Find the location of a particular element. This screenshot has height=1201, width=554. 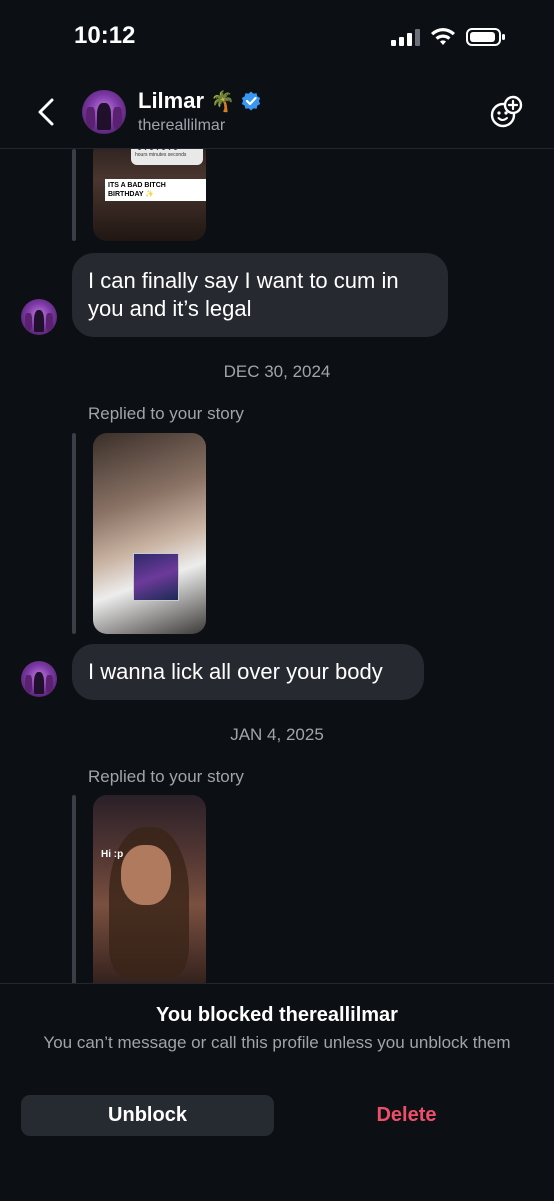

message-bubble: I wanna lick all over your body is located at coordinates (248, 672).